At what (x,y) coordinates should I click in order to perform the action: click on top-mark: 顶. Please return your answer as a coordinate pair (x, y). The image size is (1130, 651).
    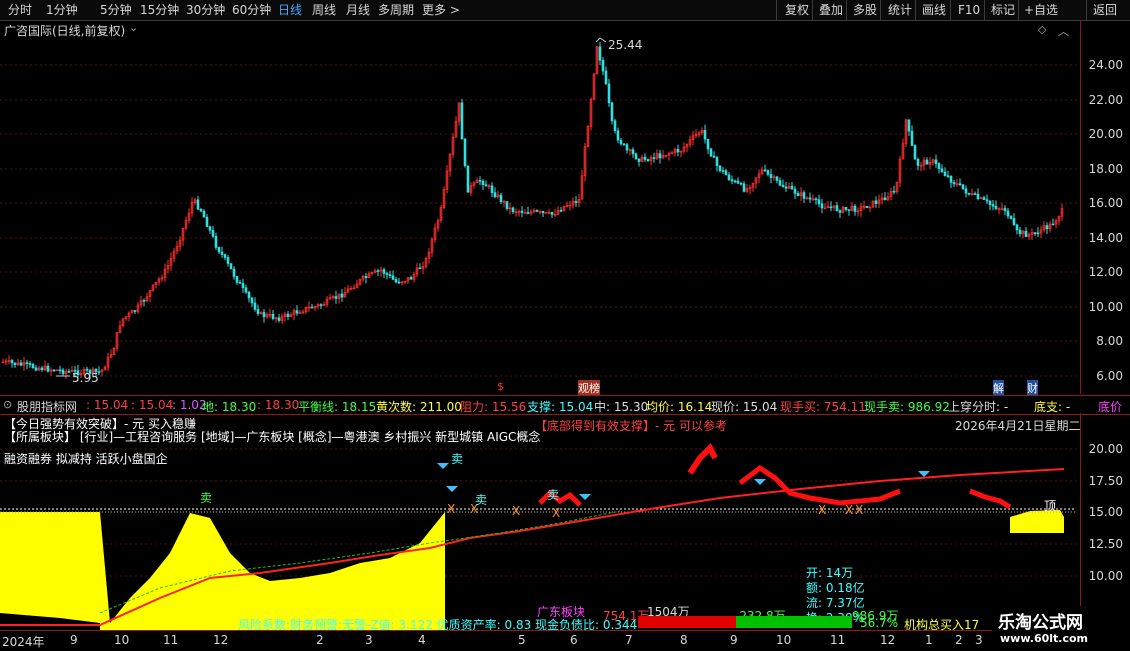
    Looking at the image, I should click on (1050, 506).